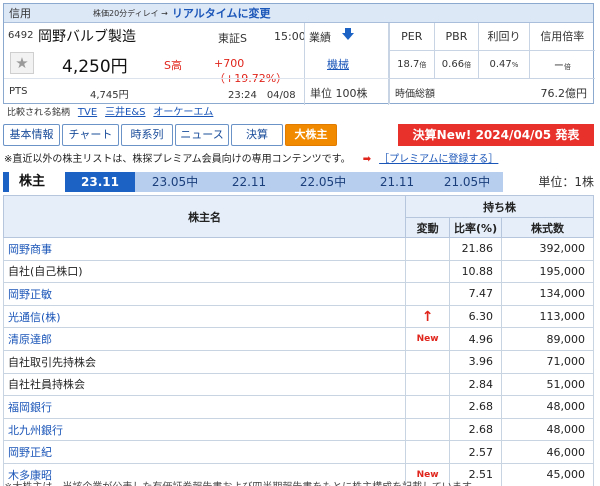  I want to click on shareholder-name: 自社取引先持株会, so click(204, 361).